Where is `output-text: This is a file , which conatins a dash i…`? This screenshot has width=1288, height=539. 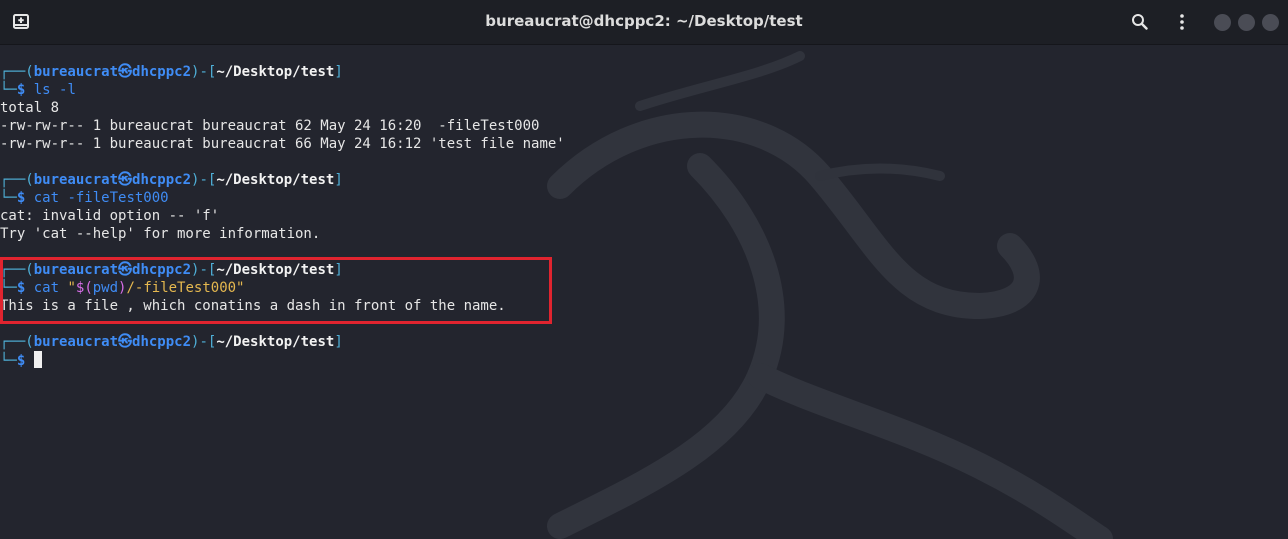 output-text: This is a file , which conatins a dash i… is located at coordinates (253, 306).